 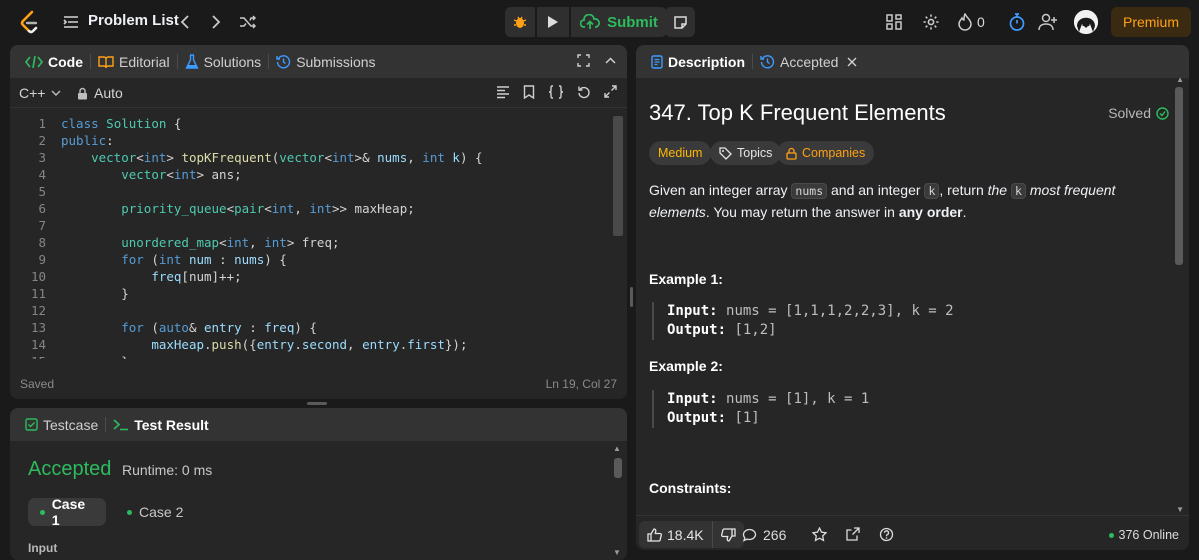 I want to click on lock-icon, so click(x=791, y=153).